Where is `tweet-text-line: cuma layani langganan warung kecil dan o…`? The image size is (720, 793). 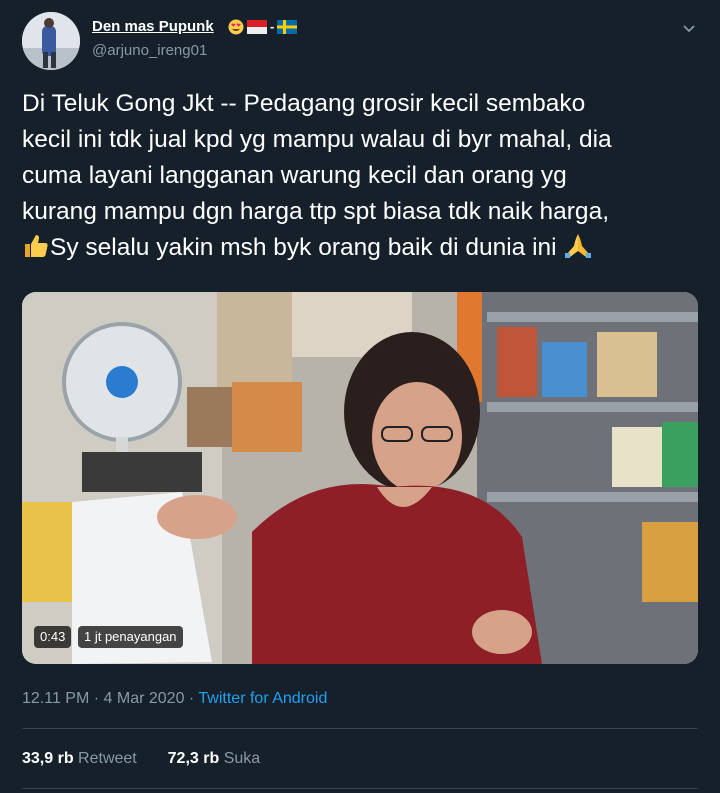
tweet-text-line: cuma layani langganan warung kecil dan o… is located at coordinates (294, 175).